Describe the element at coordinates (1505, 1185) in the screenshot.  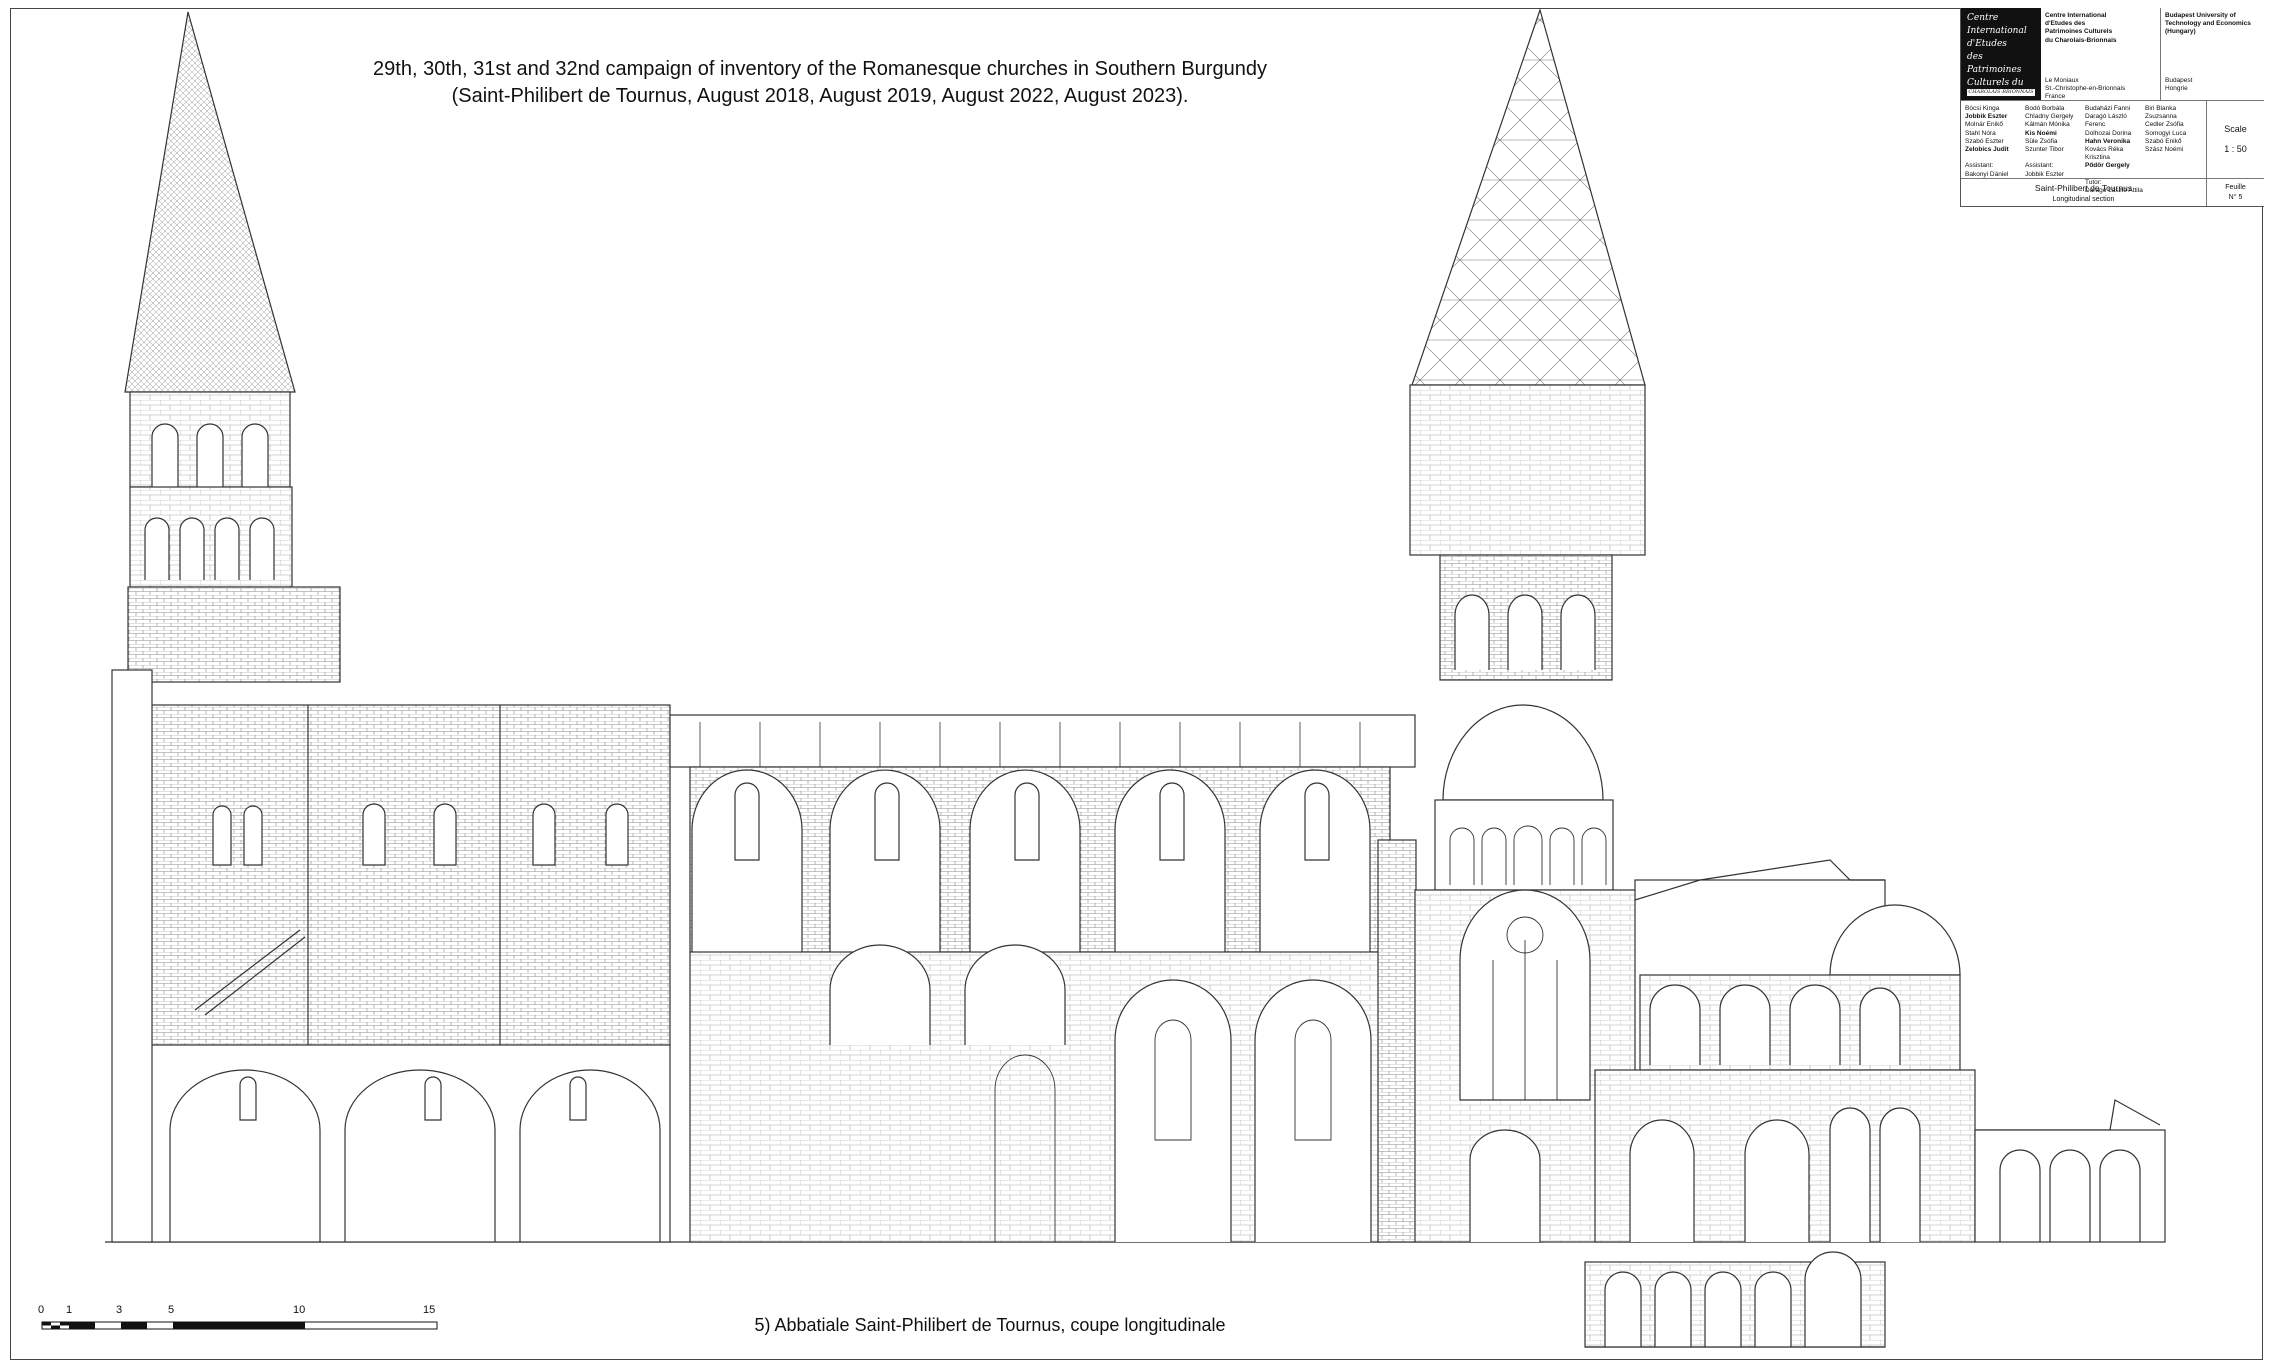
I see `transept-lower-portal` at that location.